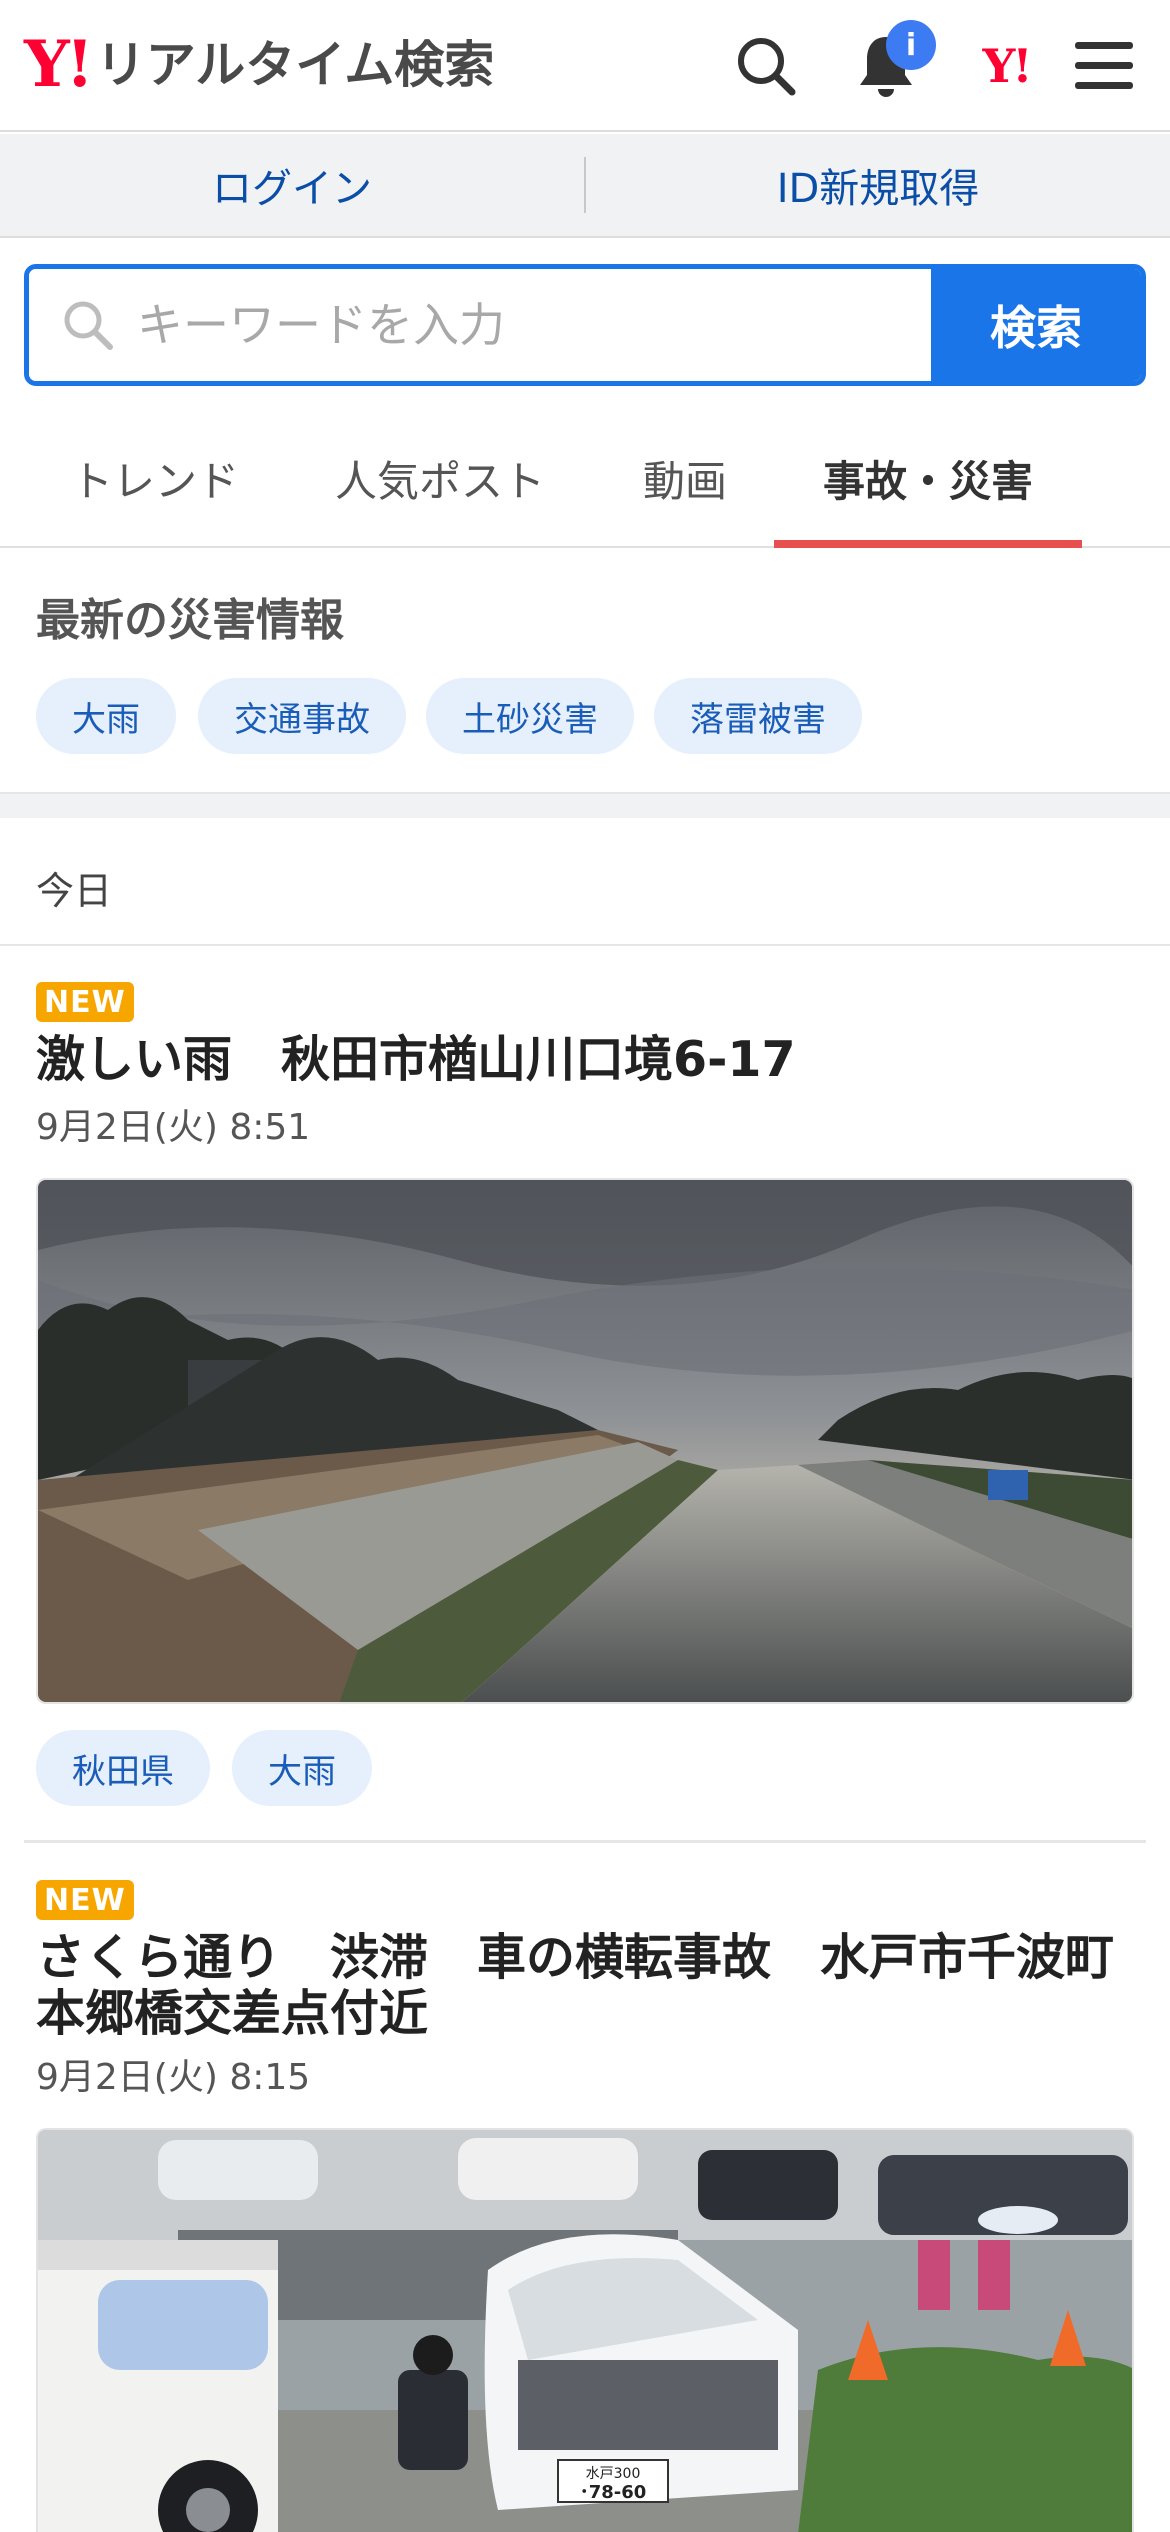  I want to click on chip-lightning: 落雷被害, so click(758, 716).